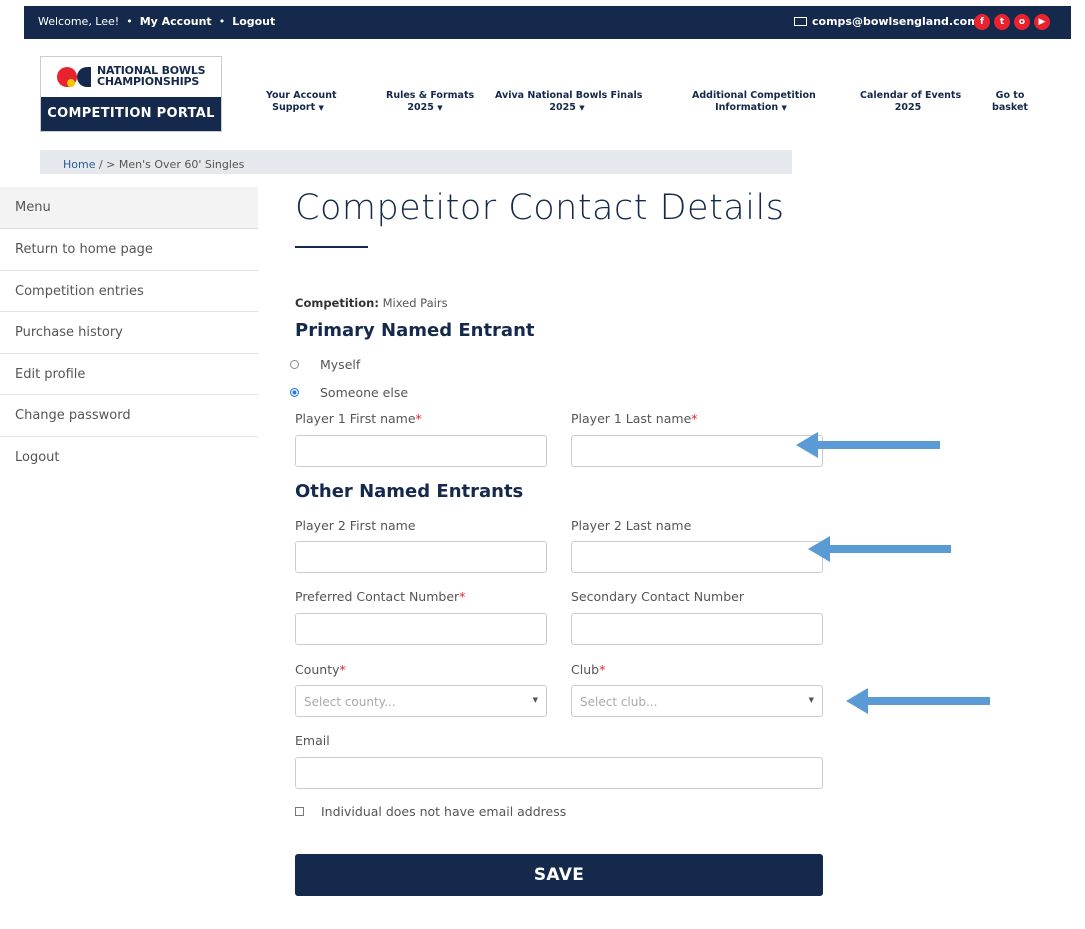  Describe the element at coordinates (697, 557) in the screenshot. I see `player2-last-input` at that location.